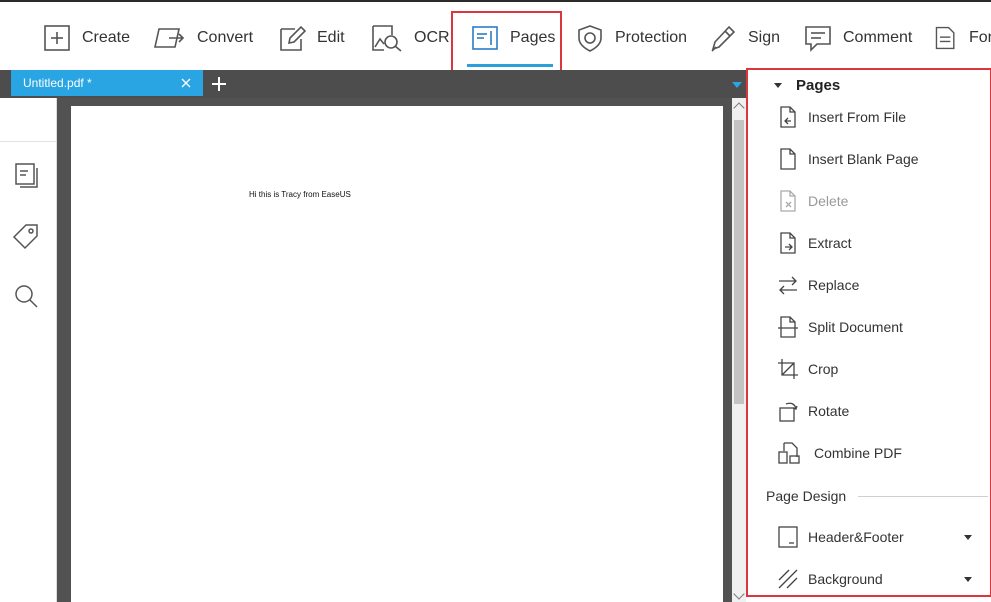  Describe the element at coordinates (106, 37) in the screenshot. I see `toolbar-create-label: Create` at that location.